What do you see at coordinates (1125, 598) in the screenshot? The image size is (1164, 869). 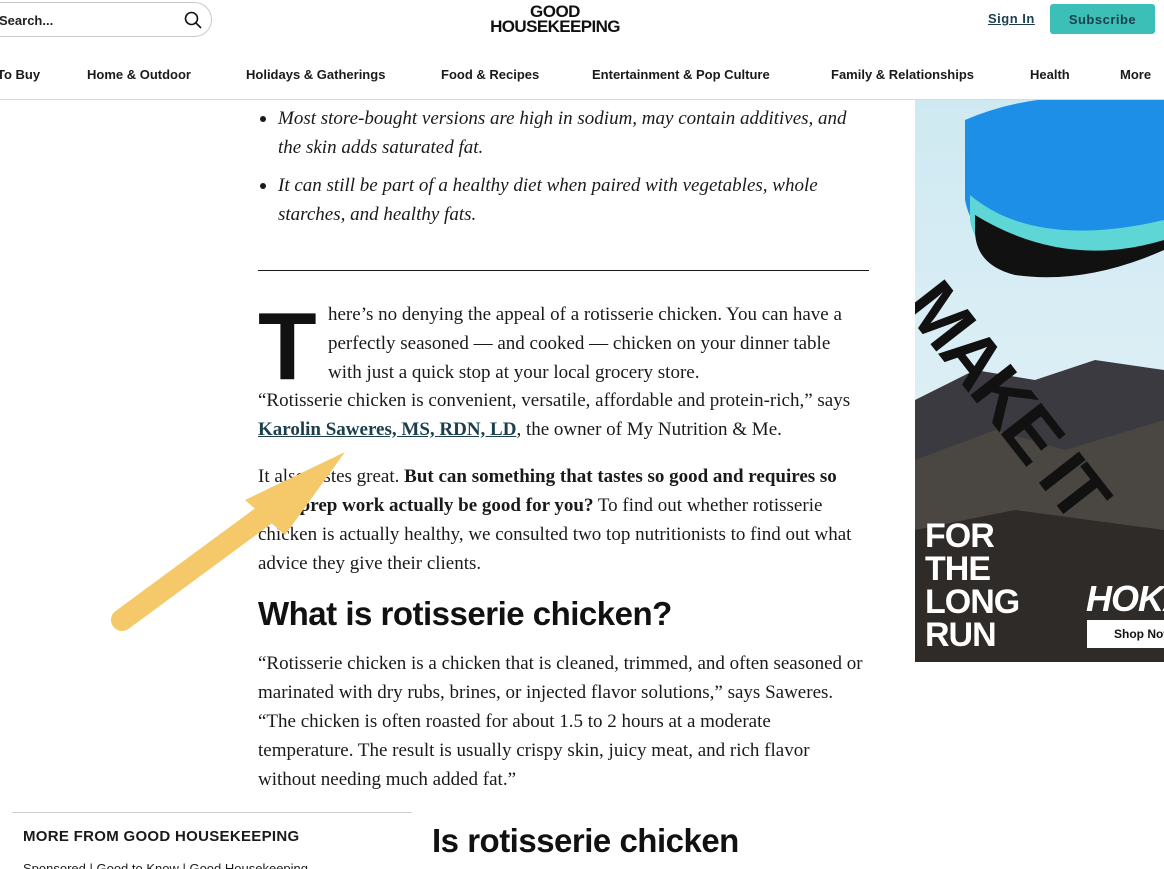 I see `ad-brand-logo: HOKA` at bounding box center [1125, 598].